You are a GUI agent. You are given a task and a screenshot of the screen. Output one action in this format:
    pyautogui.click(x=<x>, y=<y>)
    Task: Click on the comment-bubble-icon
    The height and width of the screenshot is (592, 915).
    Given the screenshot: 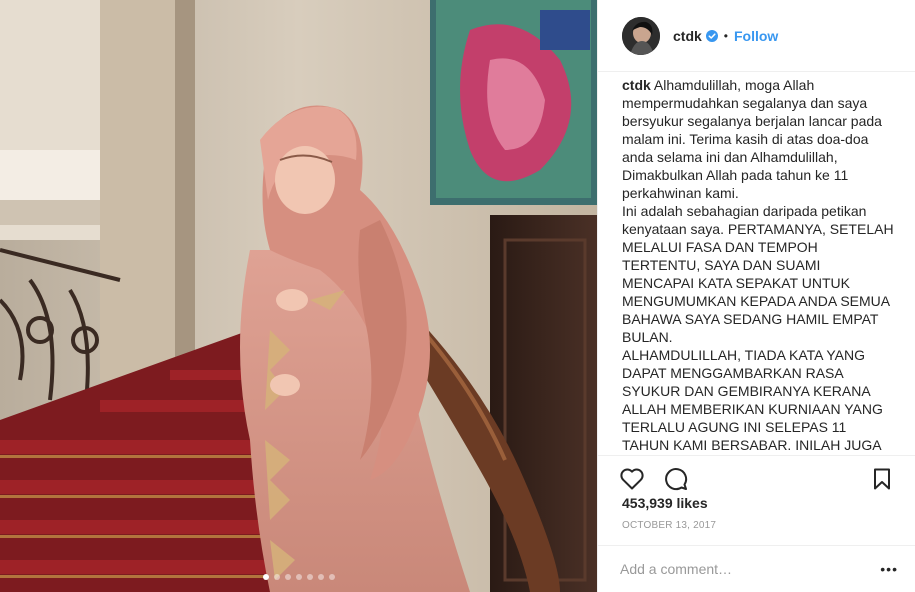 What is the action you would take?
    pyautogui.click(x=676, y=478)
    